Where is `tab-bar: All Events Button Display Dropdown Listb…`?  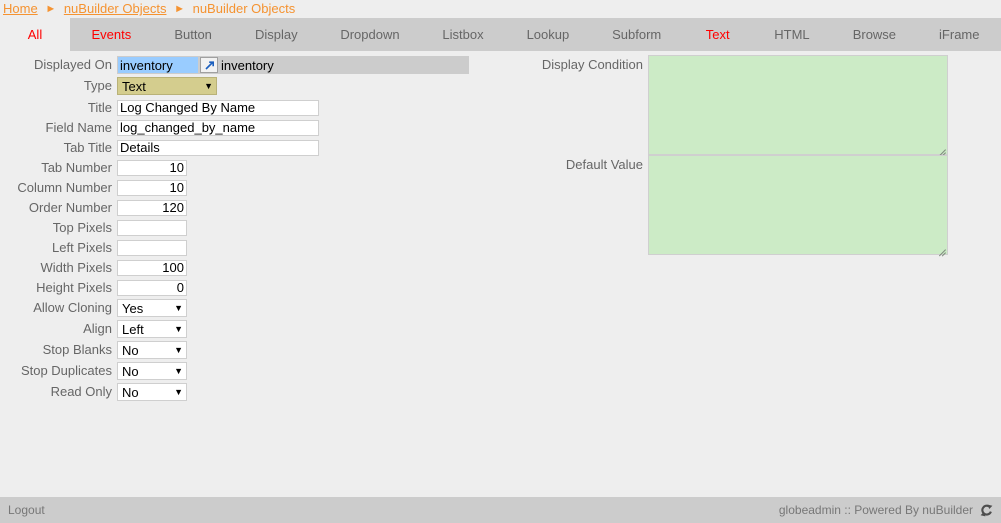
tab-bar: All Events Button Display Dropdown Listb… is located at coordinates (500, 34).